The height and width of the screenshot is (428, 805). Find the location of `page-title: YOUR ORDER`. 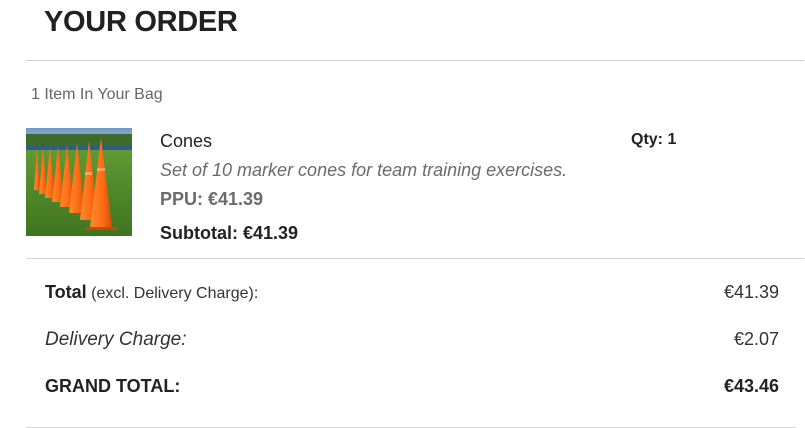

page-title: YOUR ORDER is located at coordinates (141, 22).